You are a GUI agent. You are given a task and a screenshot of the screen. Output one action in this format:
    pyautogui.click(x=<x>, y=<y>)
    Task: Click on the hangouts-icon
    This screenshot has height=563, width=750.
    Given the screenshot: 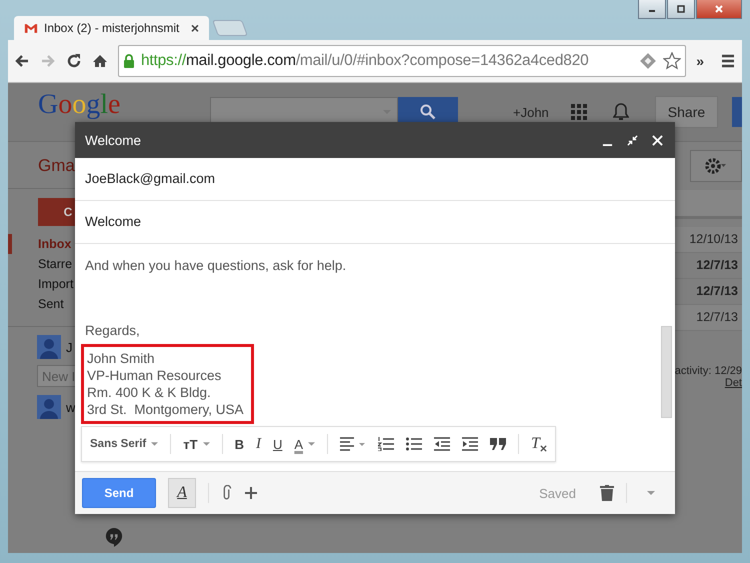 What is the action you would take?
    pyautogui.click(x=114, y=537)
    